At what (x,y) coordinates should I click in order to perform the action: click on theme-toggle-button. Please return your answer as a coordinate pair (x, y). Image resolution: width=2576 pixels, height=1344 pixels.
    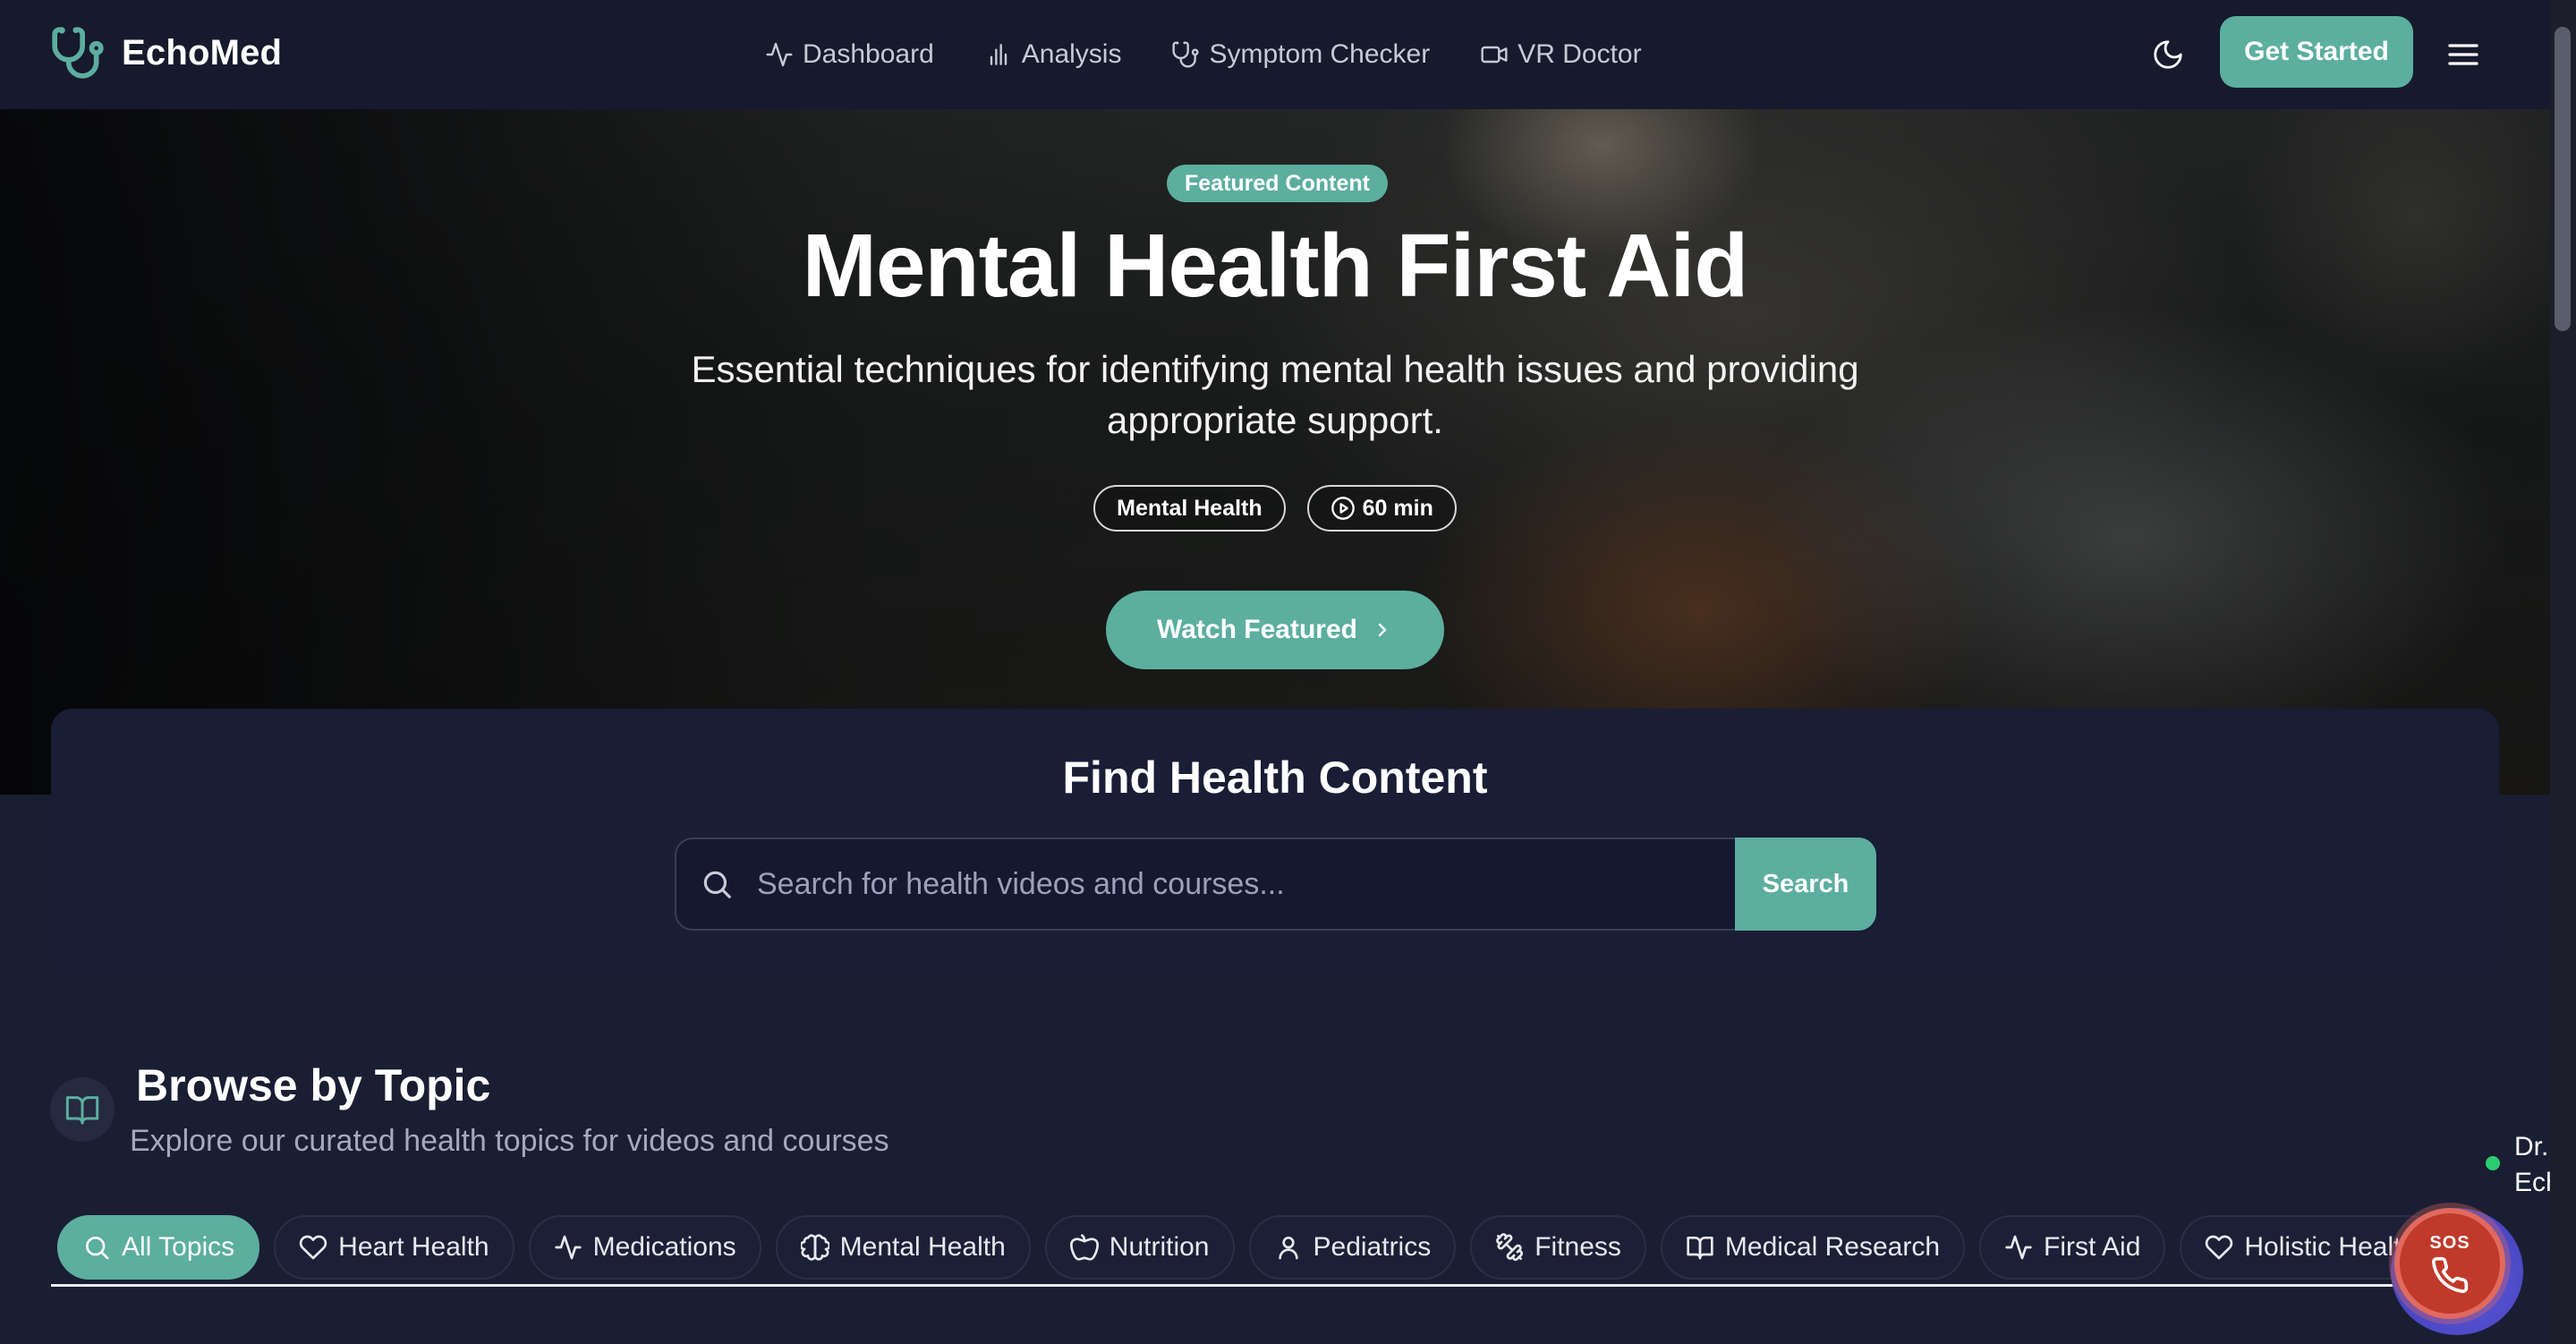
    Looking at the image, I should click on (2168, 54).